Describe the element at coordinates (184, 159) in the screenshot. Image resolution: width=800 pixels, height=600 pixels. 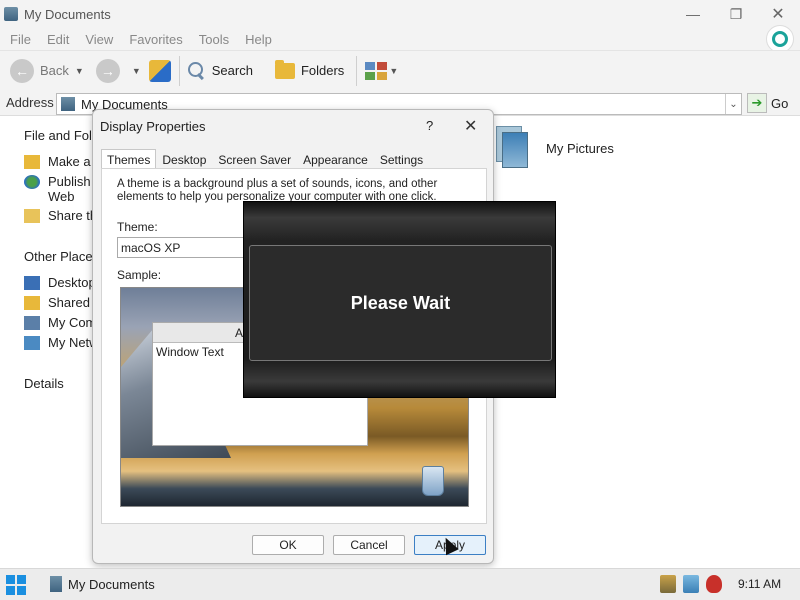
I see `tab-desktop: Desktop` at that location.